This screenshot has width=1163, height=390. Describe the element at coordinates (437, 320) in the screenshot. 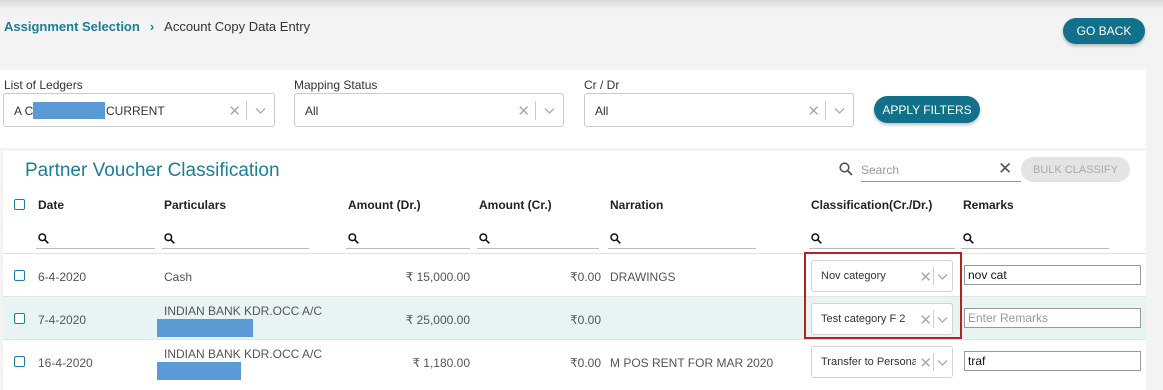

I see `row-amount-dr: ₹ 25,000.00` at that location.